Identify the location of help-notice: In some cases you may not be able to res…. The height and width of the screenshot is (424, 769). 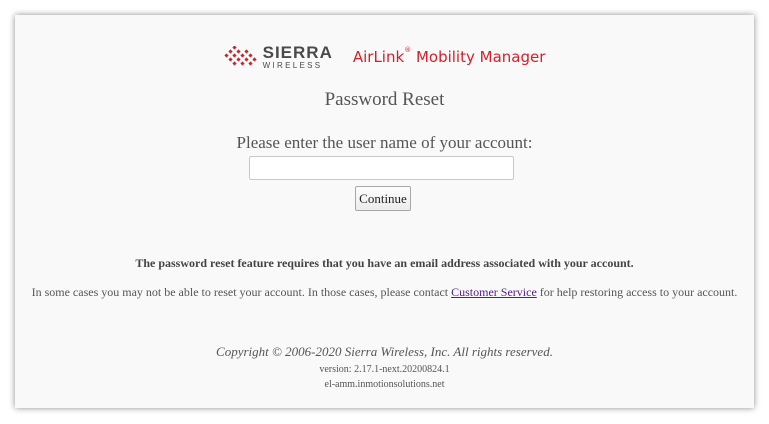
(384, 292).